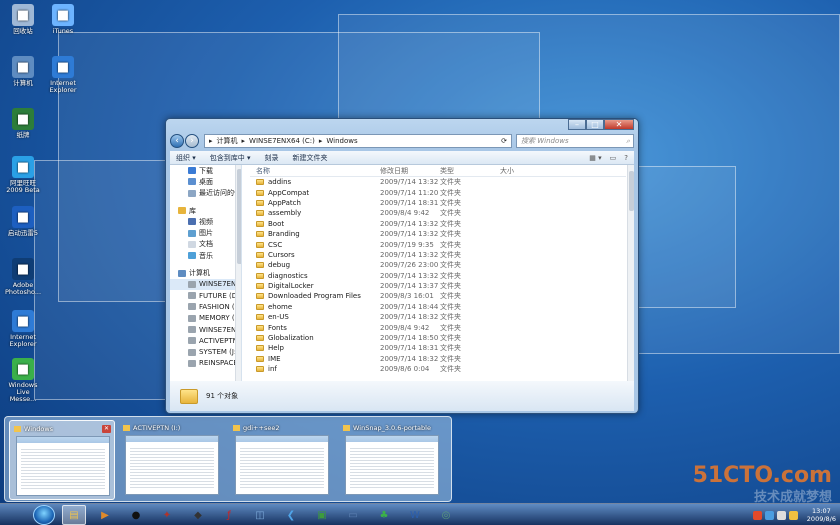 The image size is (840, 525). I want to click on file-row: addins 2009/7/14 13:32 文件夹, so click(438, 182).